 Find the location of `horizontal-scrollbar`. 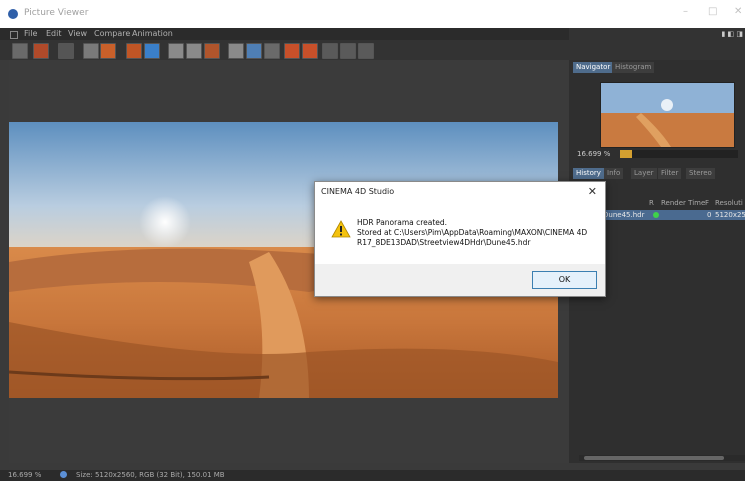

horizontal-scrollbar is located at coordinates (662, 458).